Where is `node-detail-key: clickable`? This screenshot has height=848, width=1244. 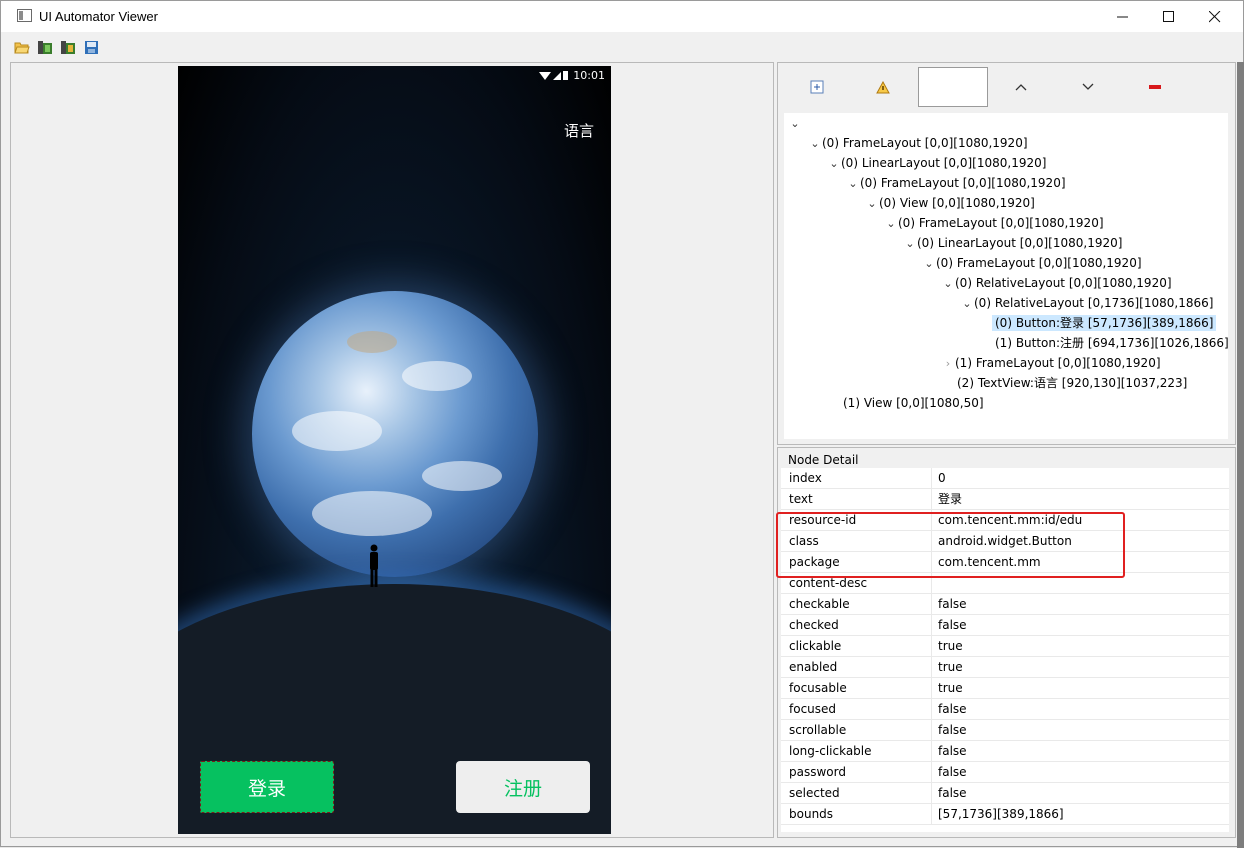
node-detail-key: clickable is located at coordinates (856, 646).